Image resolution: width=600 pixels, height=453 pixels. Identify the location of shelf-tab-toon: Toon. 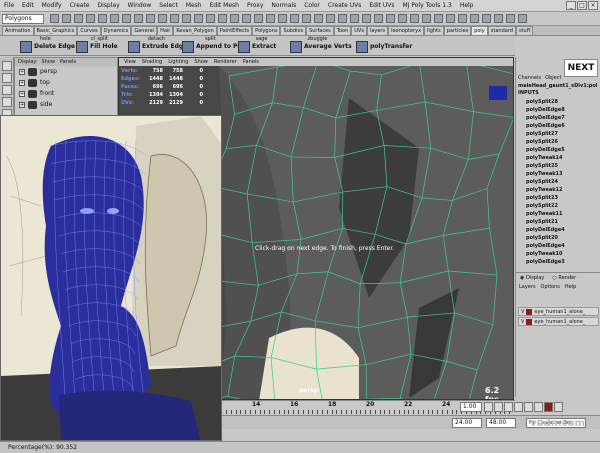
(342, 30).